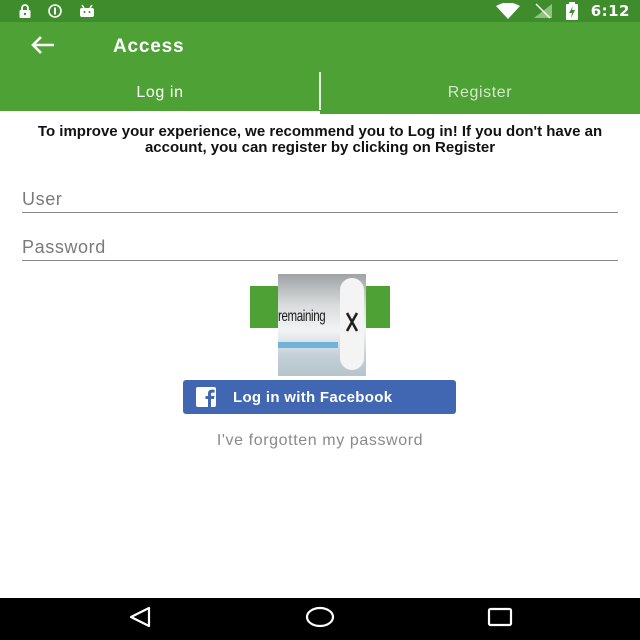 Image resolution: width=640 pixels, height=640 pixels. I want to click on facebook-button-label: Log in with Facebook, so click(313, 397).